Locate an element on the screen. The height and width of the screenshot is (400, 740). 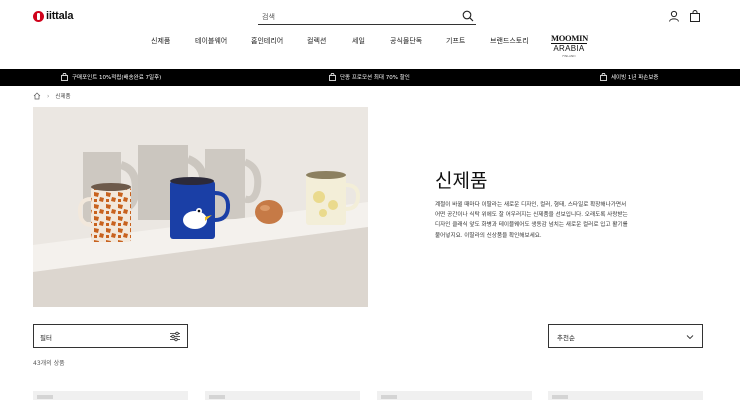
search-icon is located at coordinates (468, 16).